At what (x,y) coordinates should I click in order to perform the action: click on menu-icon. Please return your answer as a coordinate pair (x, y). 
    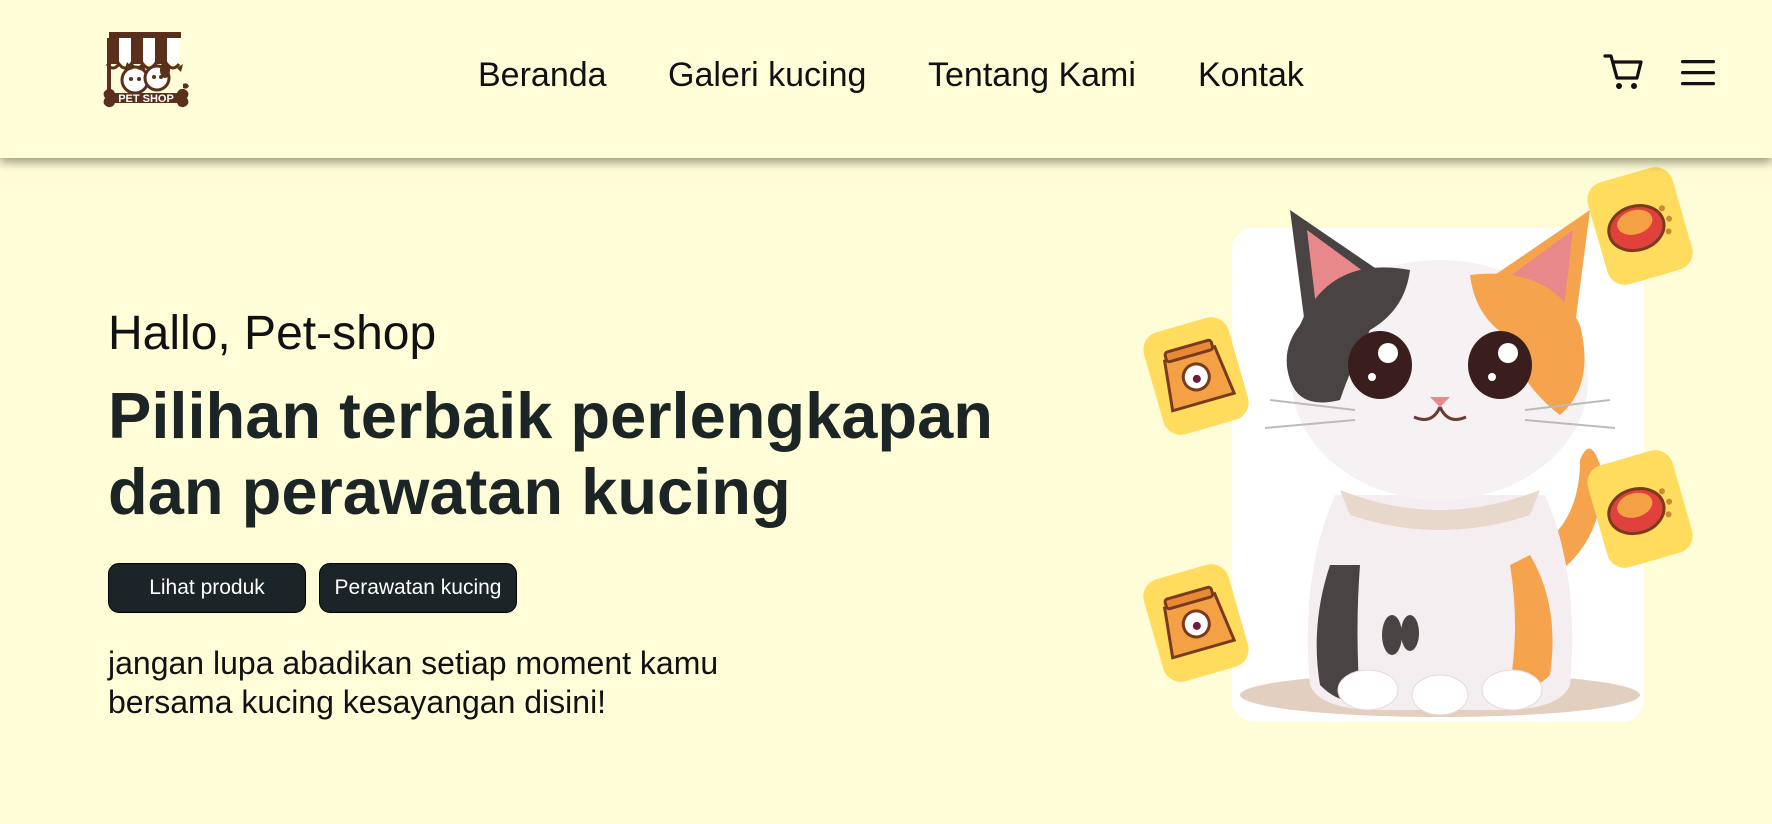
    Looking at the image, I should click on (1698, 73).